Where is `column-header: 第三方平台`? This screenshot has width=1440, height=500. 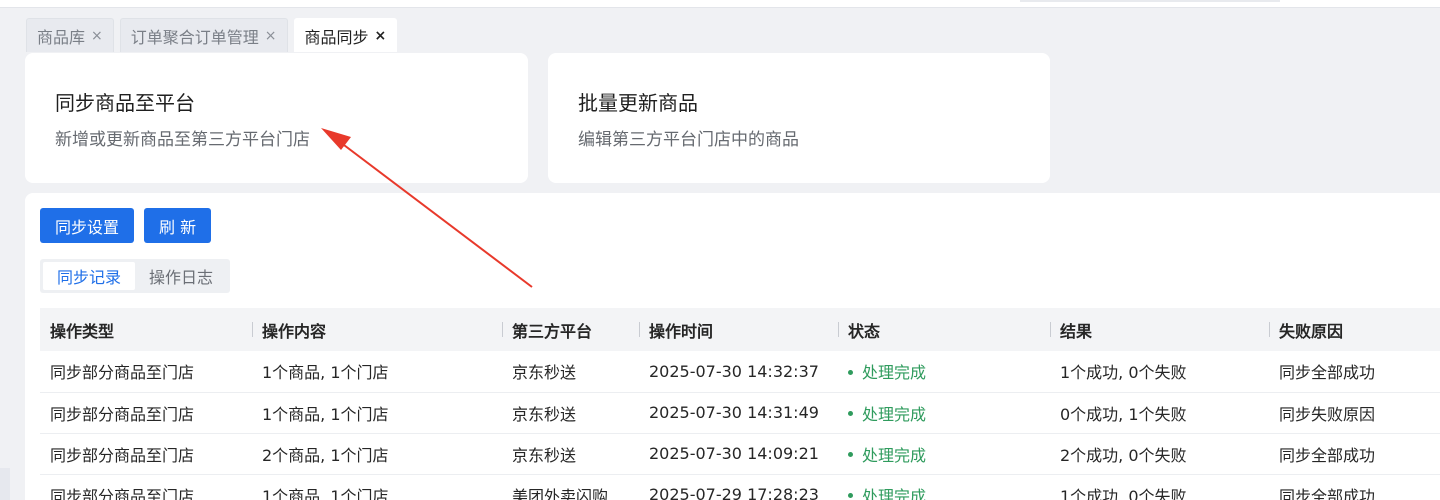
column-header: 第三方平台 is located at coordinates (570, 329).